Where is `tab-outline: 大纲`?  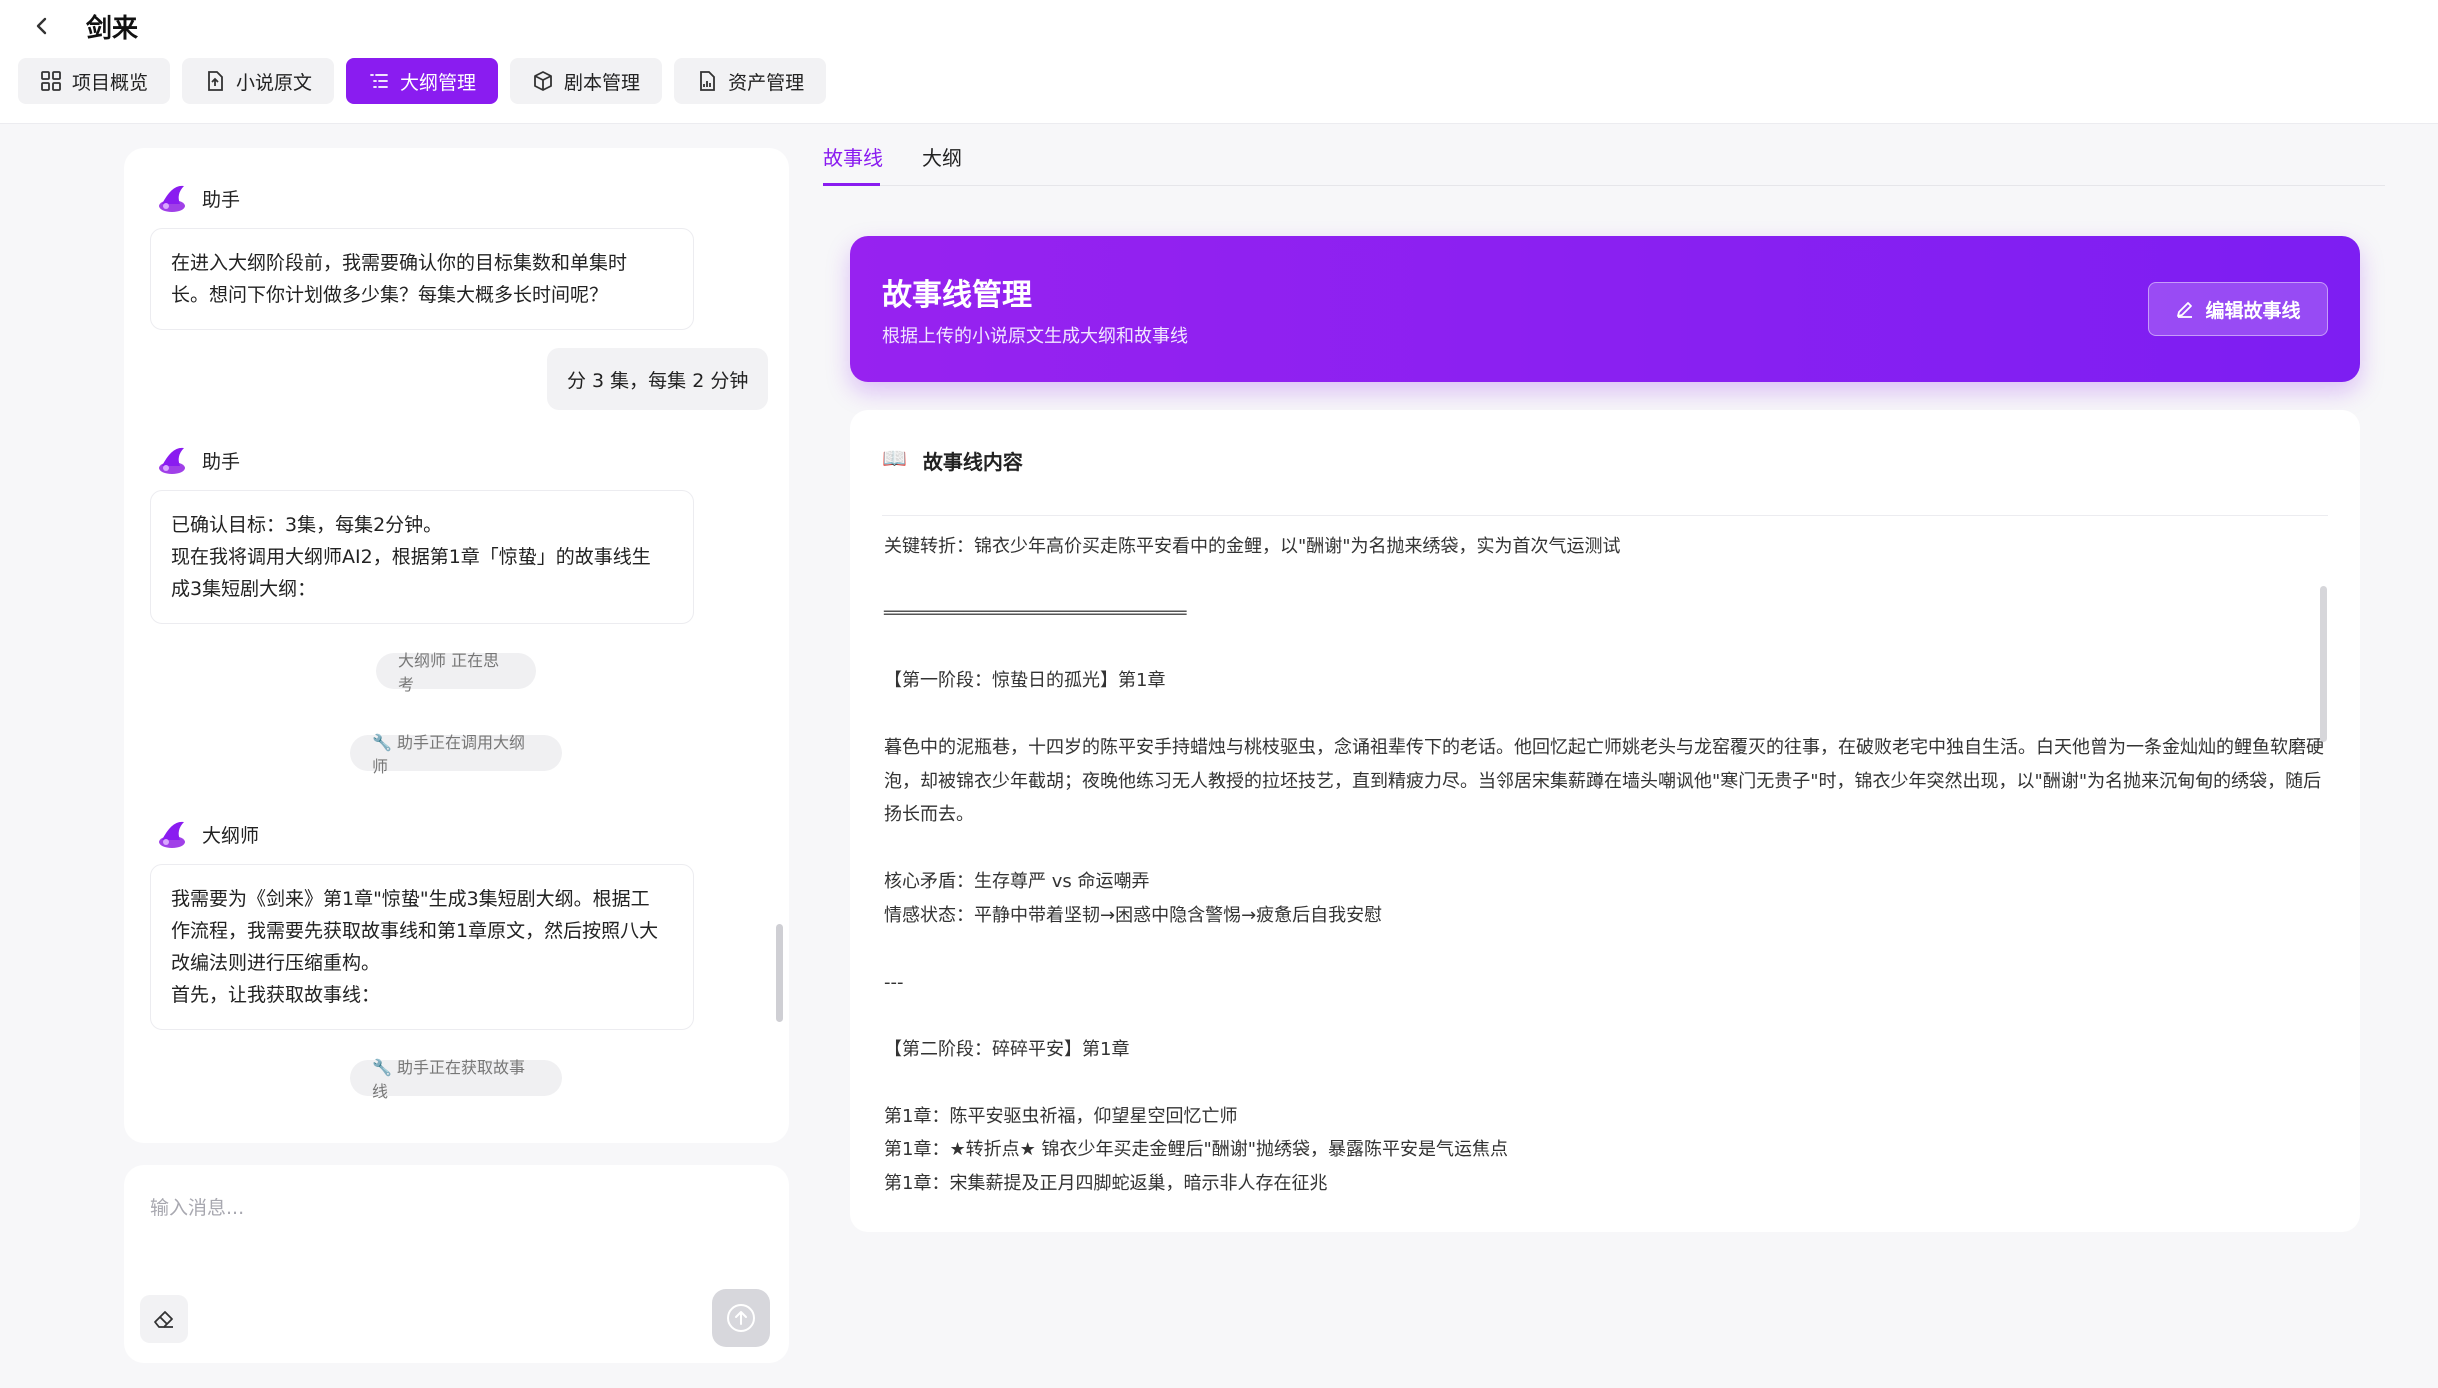
tab-outline: 大纲 is located at coordinates (942, 156).